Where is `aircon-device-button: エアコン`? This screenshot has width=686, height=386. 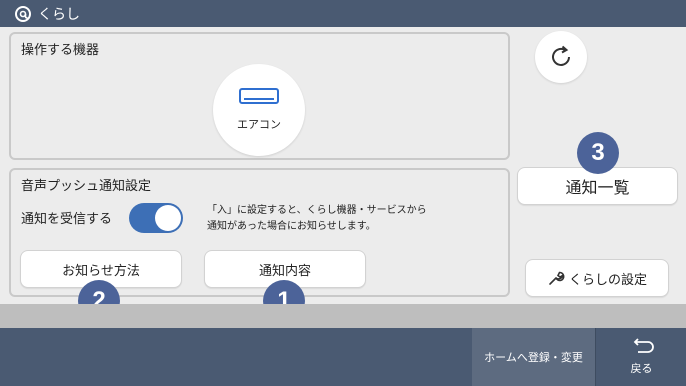 aircon-device-button: エアコン is located at coordinates (259, 110).